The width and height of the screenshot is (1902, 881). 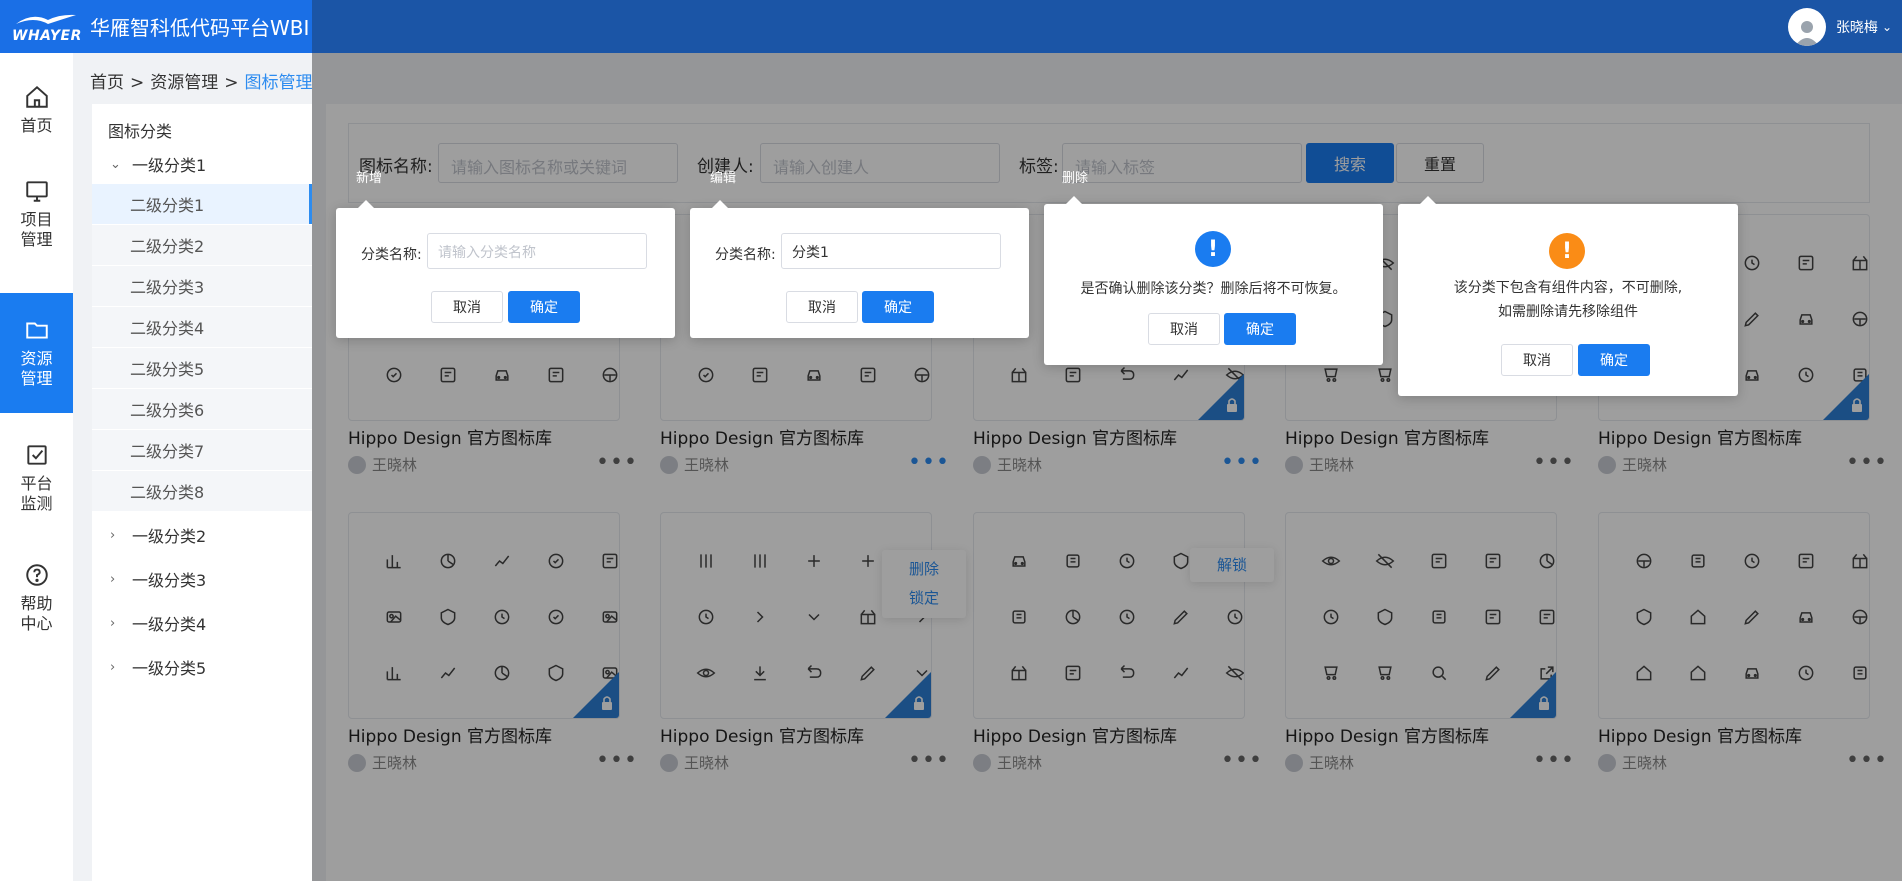 What do you see at coordinates (36, 575) in the screenshot?
I see `help-icon` at bounding box center [36, 575].